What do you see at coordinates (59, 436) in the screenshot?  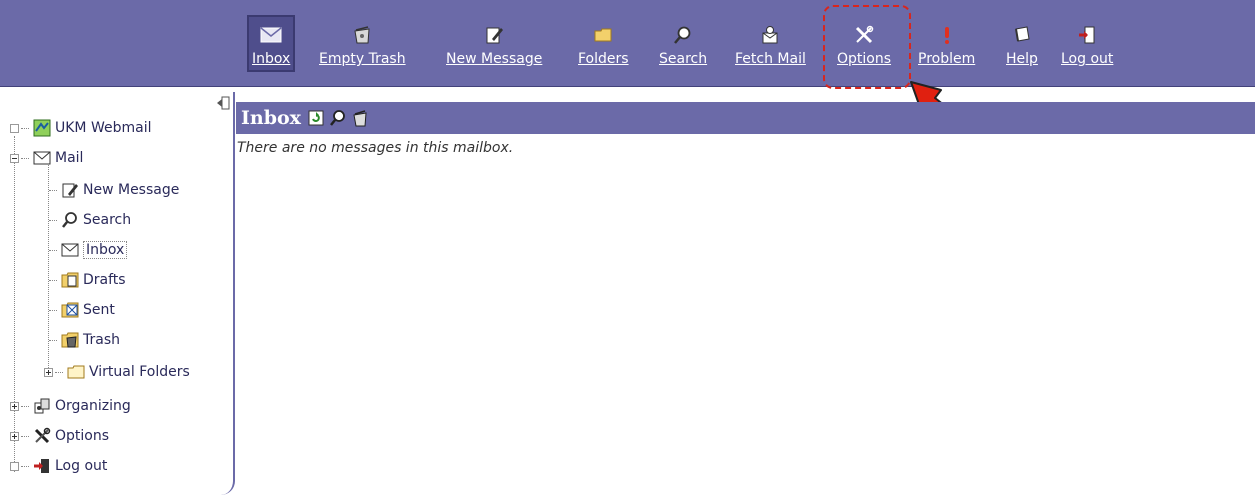 I see `tree-item-options: Options` at bounding box center [59, 436].